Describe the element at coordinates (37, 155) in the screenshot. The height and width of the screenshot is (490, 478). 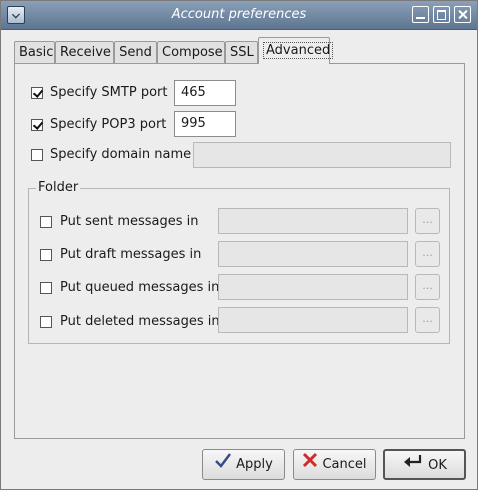
I see `domain-name-checkbox` at that location.